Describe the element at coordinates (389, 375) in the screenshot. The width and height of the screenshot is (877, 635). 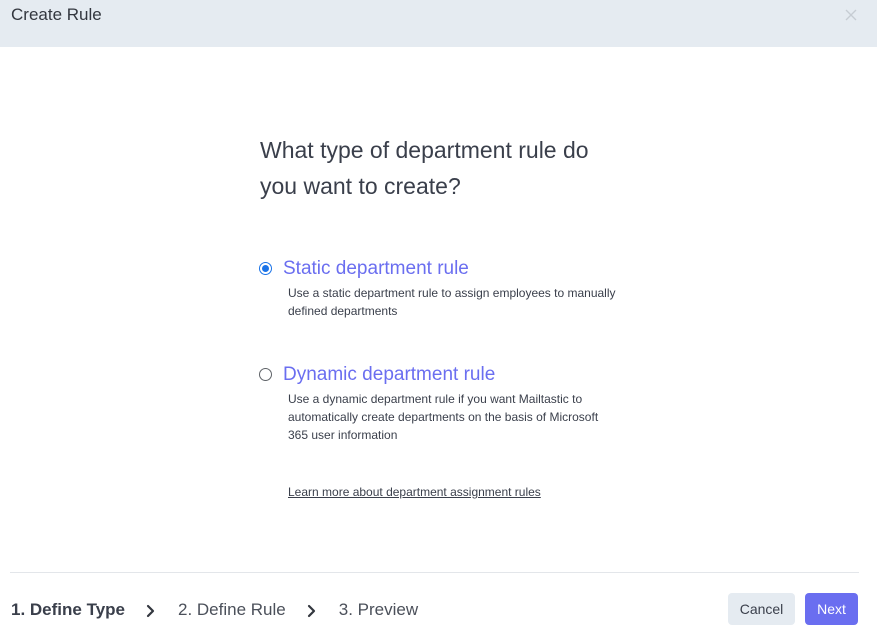
I see `dynamic-rule-title: Dynamic department rule` at that location.